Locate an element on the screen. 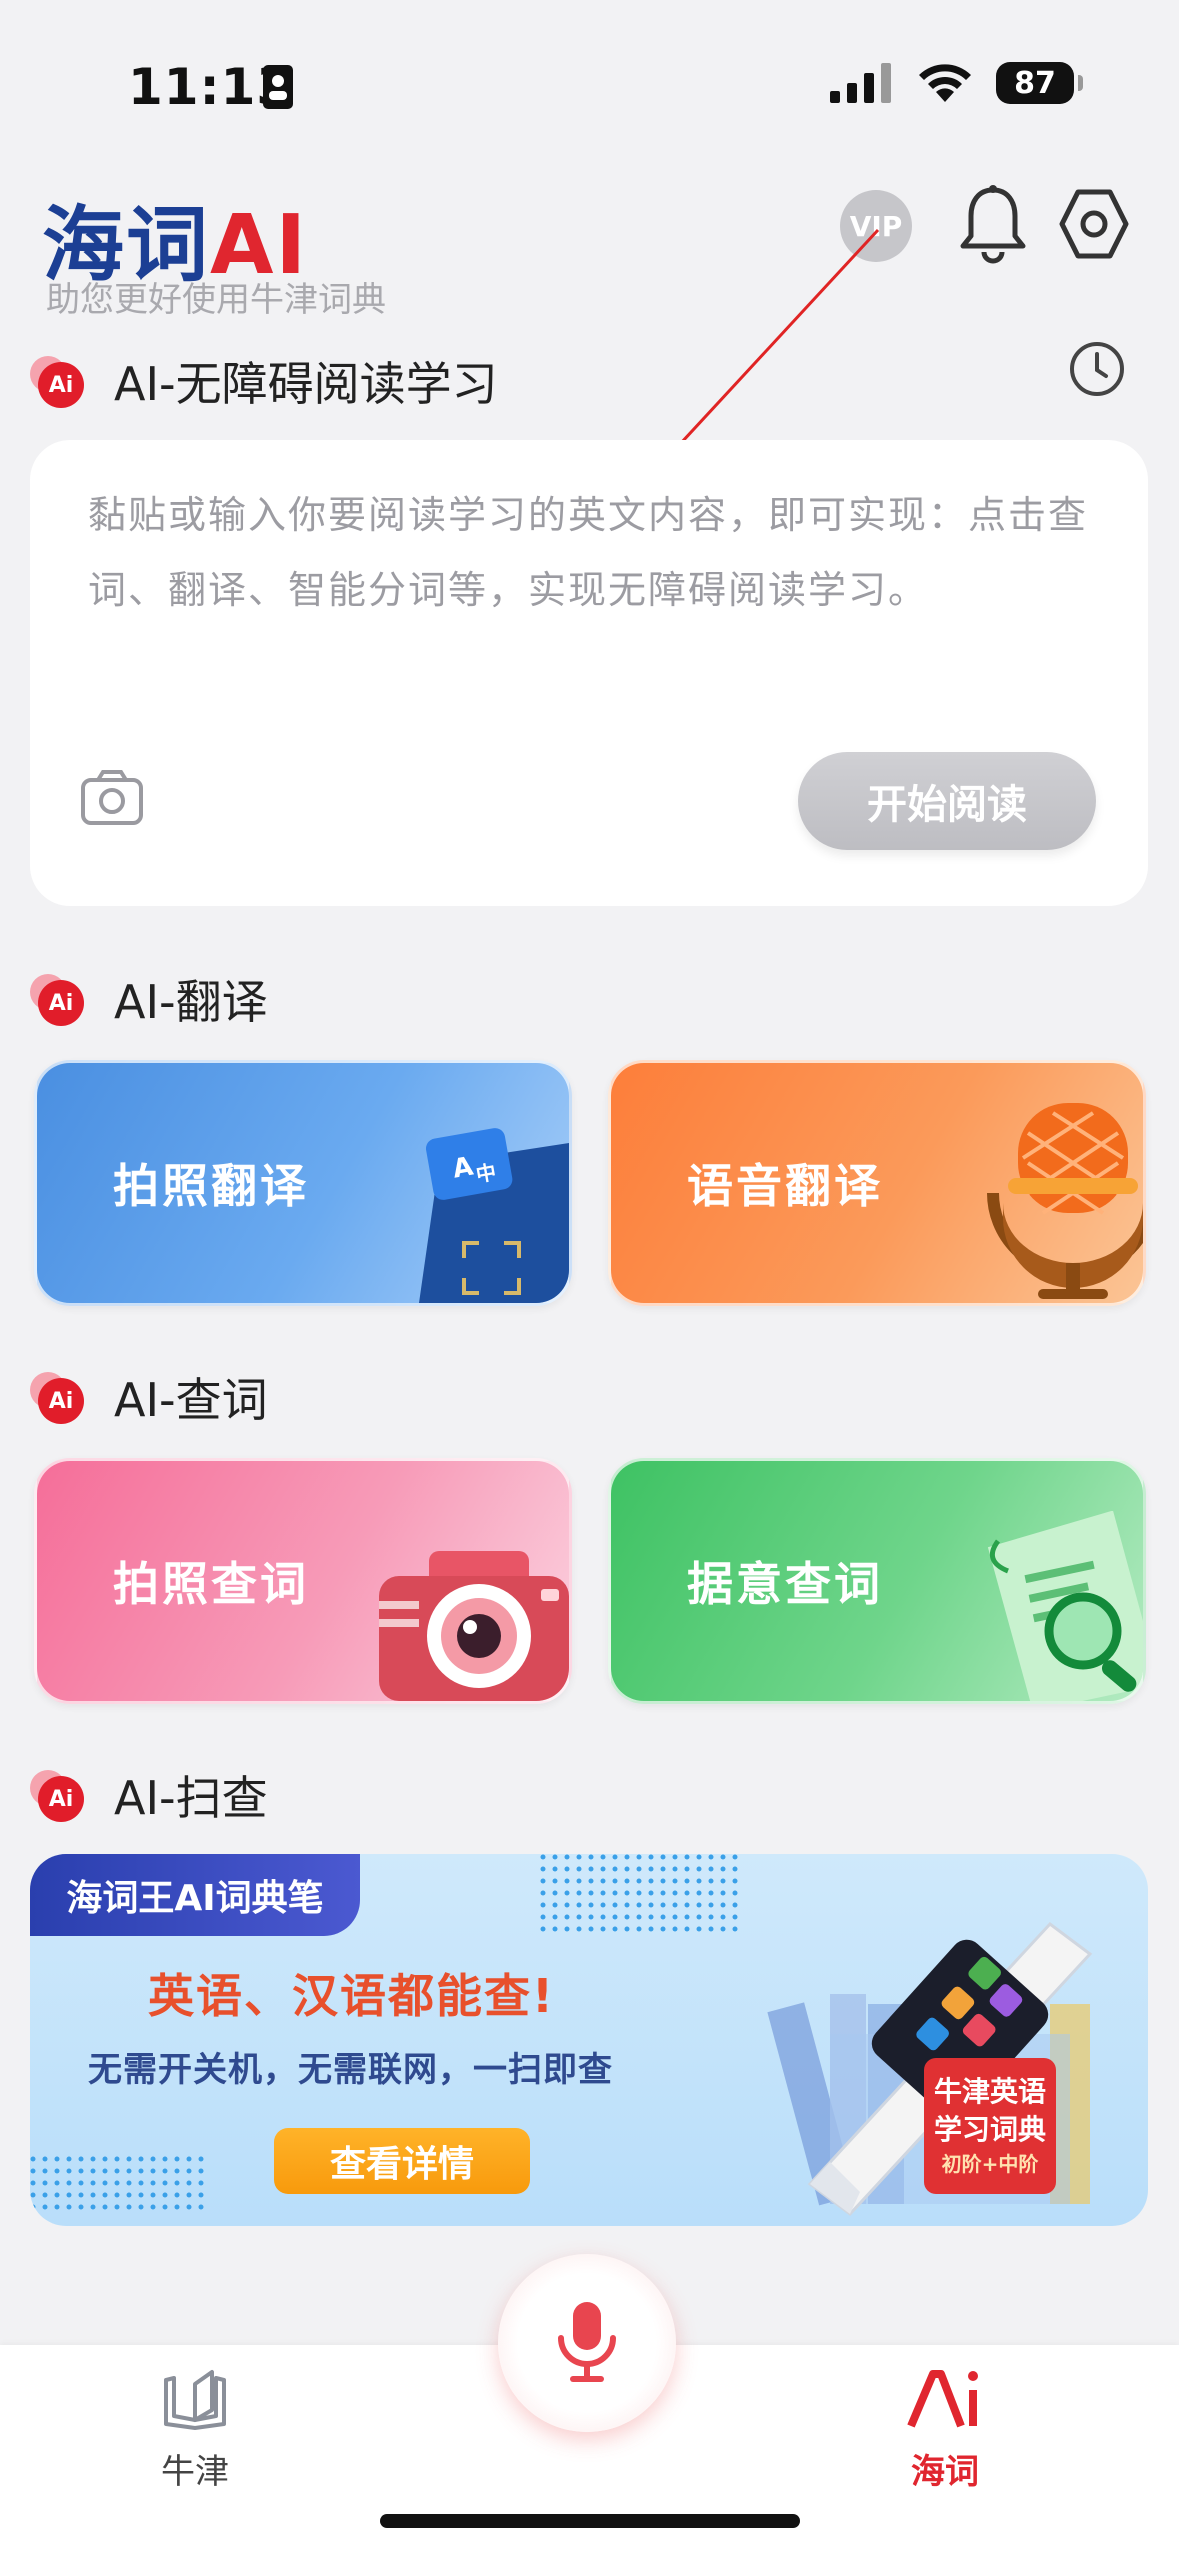 The image size is (1179, 2556). photo-lookup-card: 拍照查词 is located at coordinates (303, 1581).